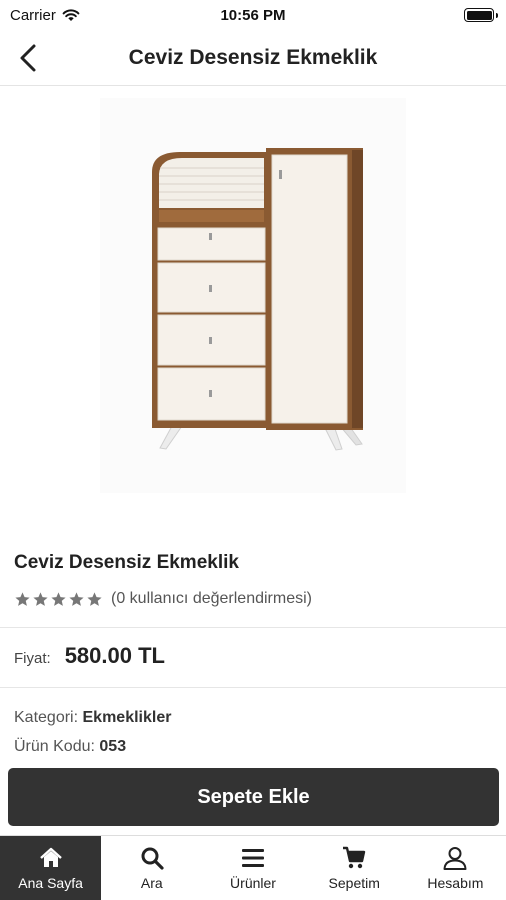  Describe the element at coordinates (114, 655) in the screenshot. I see `price-value: 580.00 TL` at that location.